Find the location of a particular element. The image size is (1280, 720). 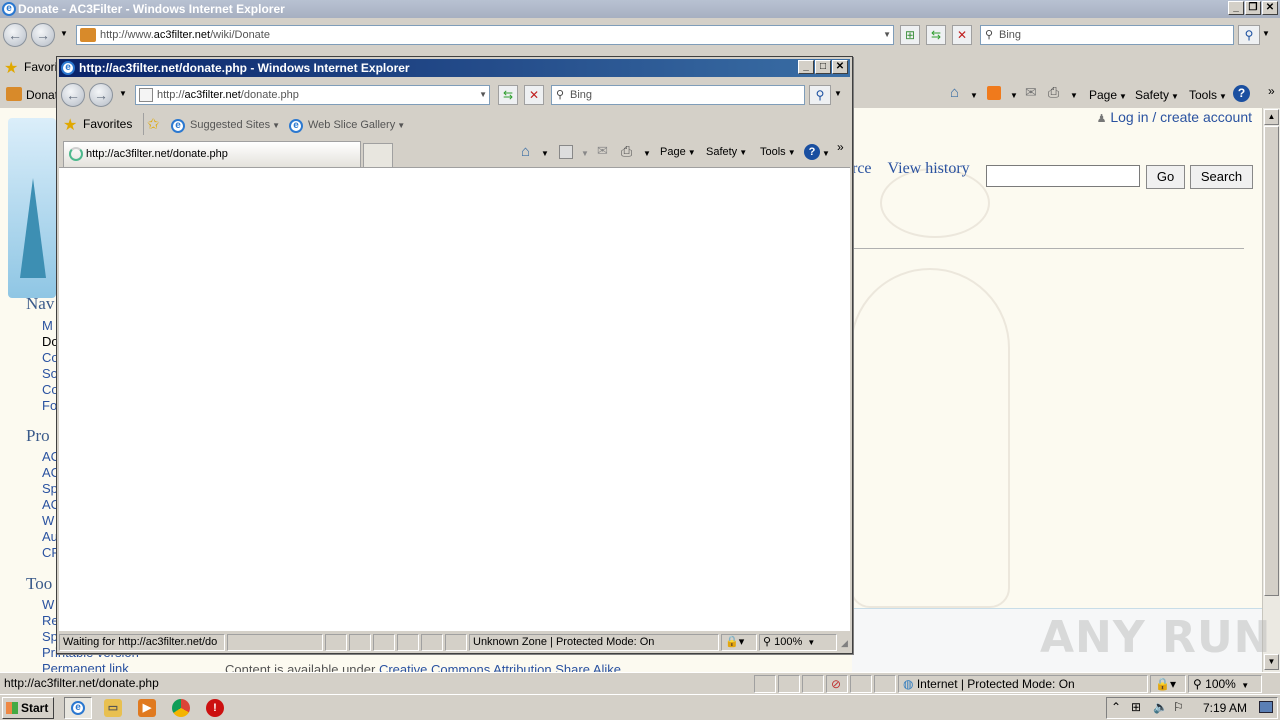

home-dropdown-icon: ▼ is located at coordinates (974, 95).